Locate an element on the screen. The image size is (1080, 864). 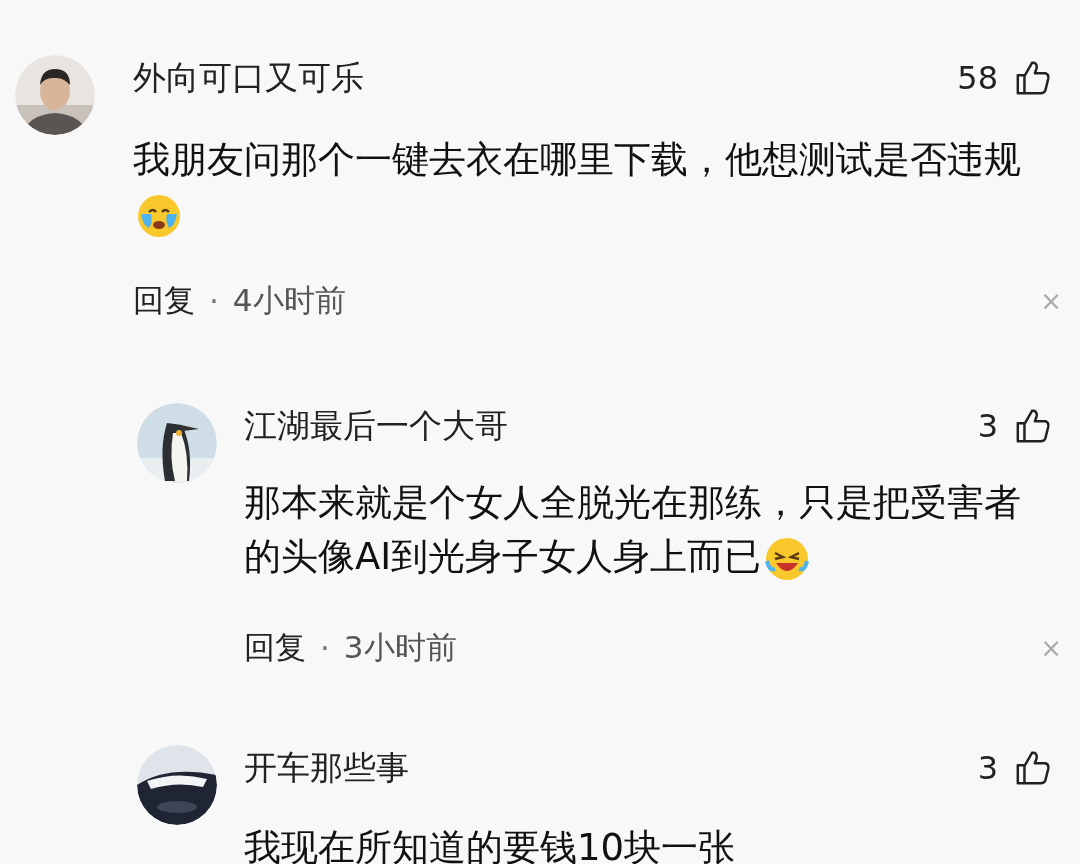
timestamp: 4小时前 is located at coordinates (289, 300).